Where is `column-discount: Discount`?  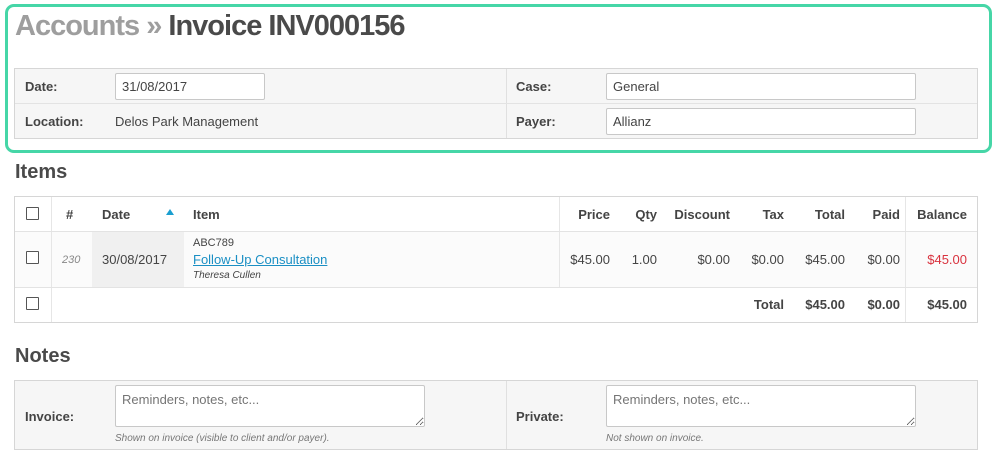
column-discount: Discount is located at coordinates (702, 214).